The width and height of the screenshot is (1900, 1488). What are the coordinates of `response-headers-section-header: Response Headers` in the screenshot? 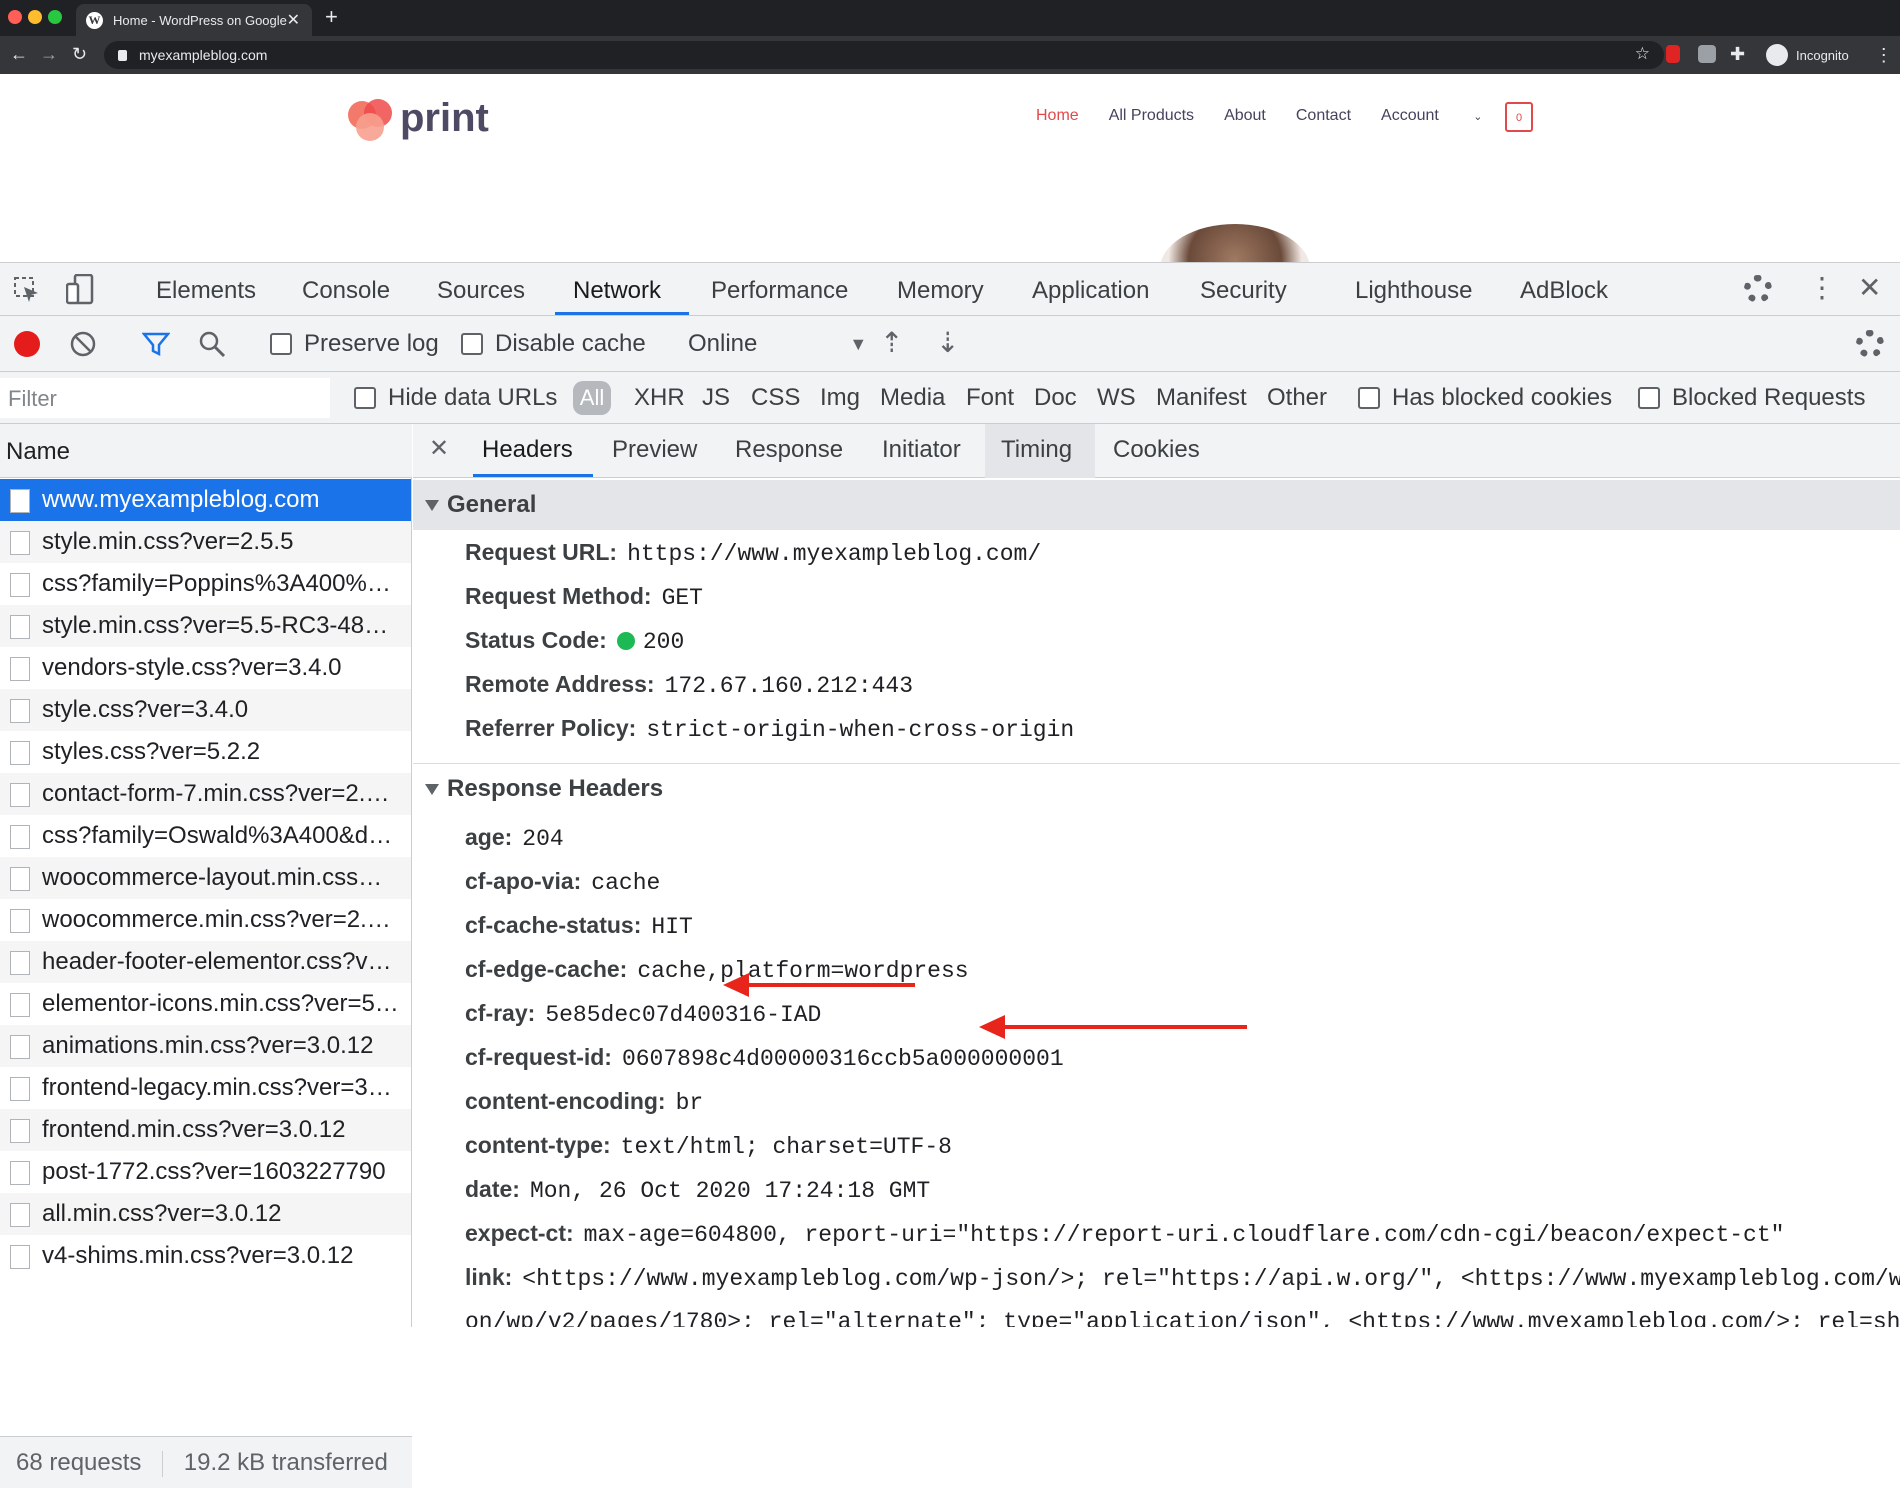 It's located at (1156, 789).